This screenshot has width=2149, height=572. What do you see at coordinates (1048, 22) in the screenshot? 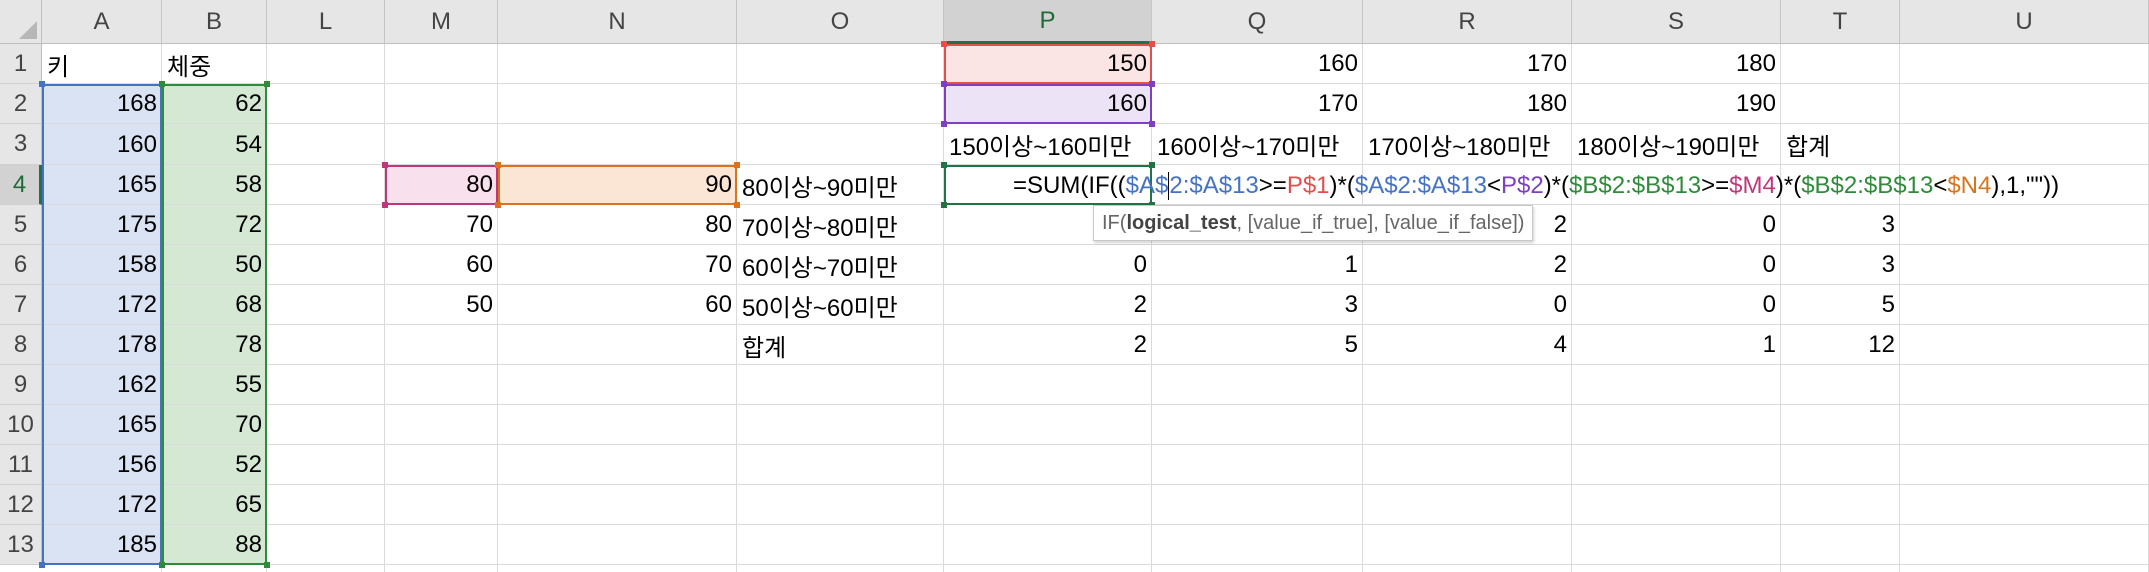
I see `column-header-p: P` at bounding box center [1048, 22].